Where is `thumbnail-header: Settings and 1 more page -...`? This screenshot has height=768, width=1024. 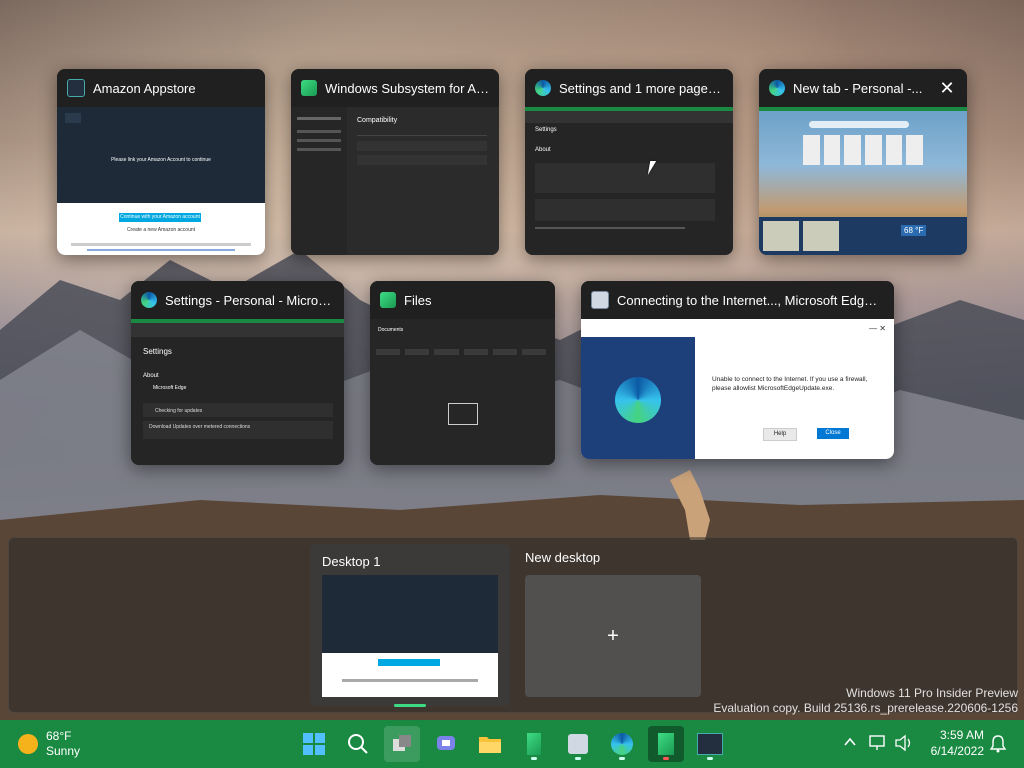
thumbnail-header: Settings and 1 more page -... is located at coordinates (629, 88).